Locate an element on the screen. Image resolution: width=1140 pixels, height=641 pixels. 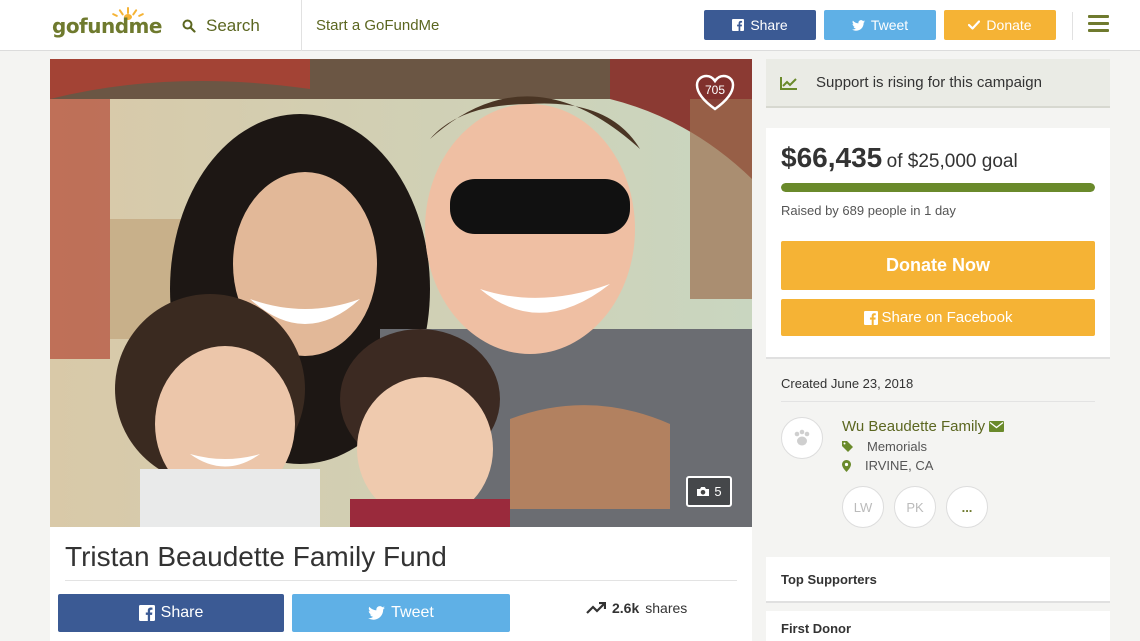
gofundme-logo: gofundme is located at coordinates (107, 23).